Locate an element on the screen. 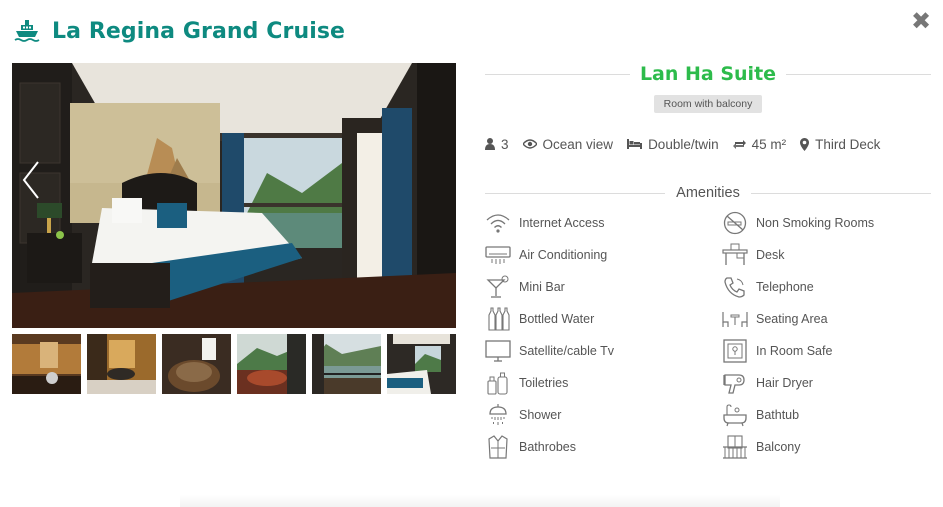 The image size is (943, 507). amenity-label: Toiletries is located at coordinates (544, 383).